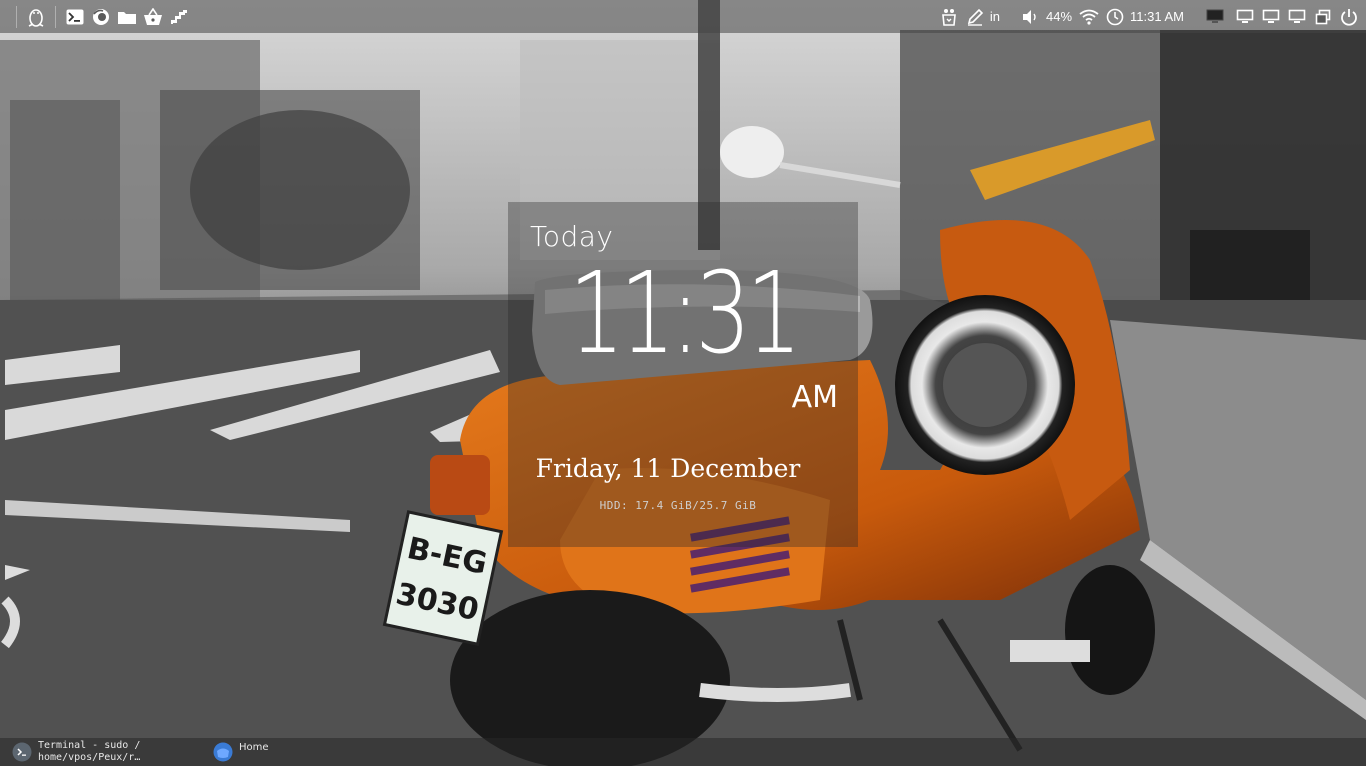  What do you see at coordinates (1271, 17) in the screenshot?
I see `workspace-2-icon` at bounding box center [1271, 17].